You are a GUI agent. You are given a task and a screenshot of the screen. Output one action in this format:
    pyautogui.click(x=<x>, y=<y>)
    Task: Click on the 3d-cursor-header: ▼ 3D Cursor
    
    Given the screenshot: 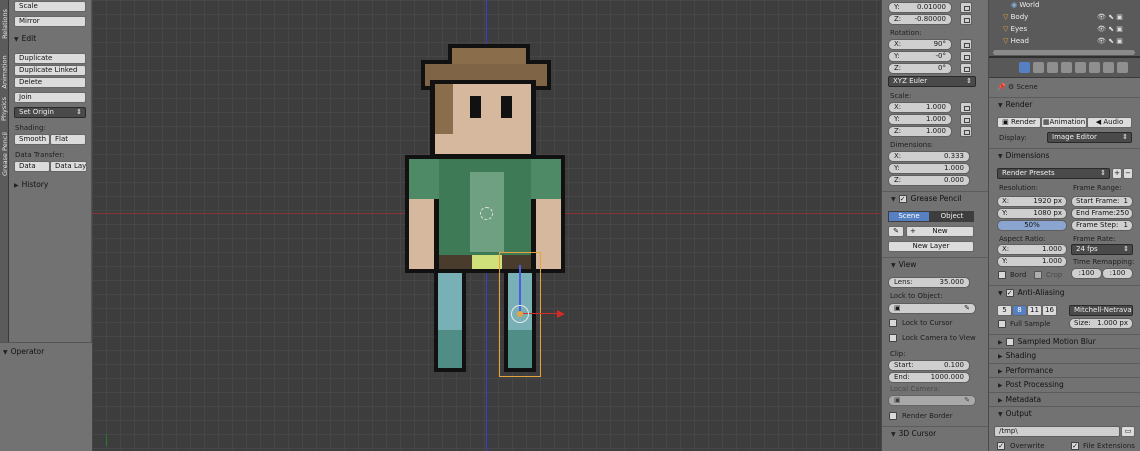 What is the action you would take?
    pyautogui.click(x=935, y=433)
    